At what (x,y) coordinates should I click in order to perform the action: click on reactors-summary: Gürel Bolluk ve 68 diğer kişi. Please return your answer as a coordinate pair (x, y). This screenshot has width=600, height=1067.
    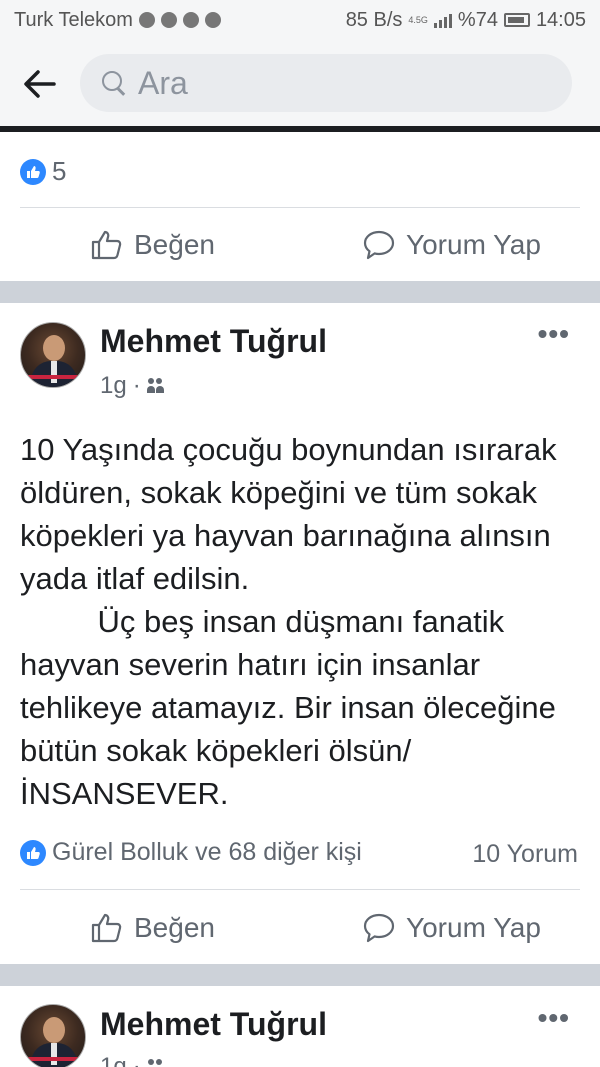
    Looking at the image, I should click on (207, 852).